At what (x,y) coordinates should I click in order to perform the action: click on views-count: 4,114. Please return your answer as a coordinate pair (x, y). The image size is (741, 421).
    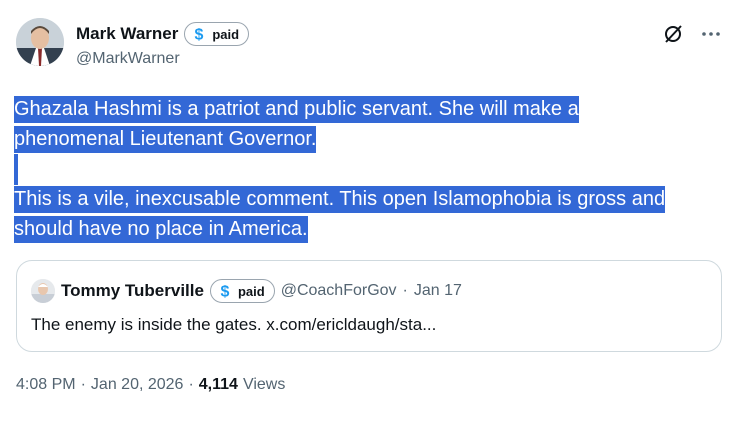
    Looking at the image, I should click on (218, 385).